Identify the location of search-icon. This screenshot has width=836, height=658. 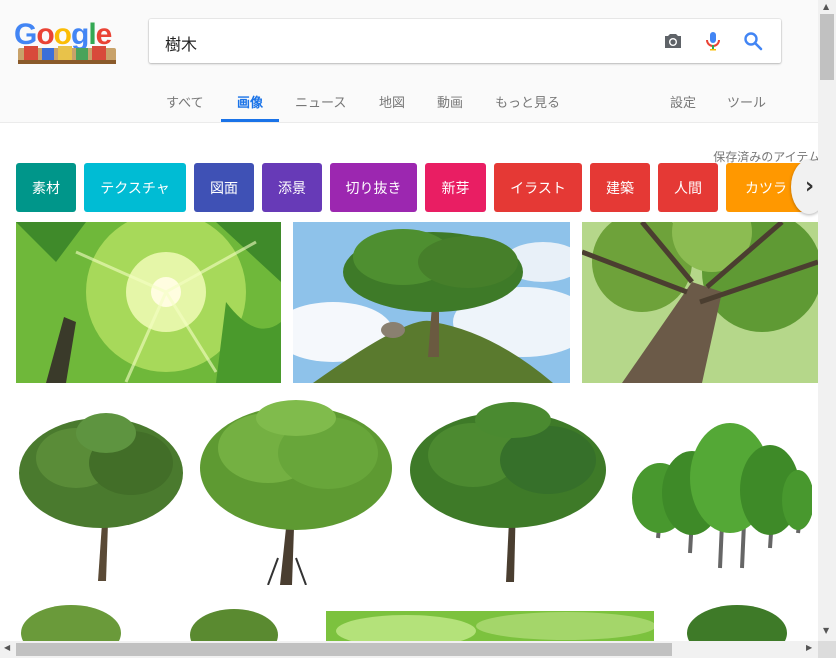
(753, 41).